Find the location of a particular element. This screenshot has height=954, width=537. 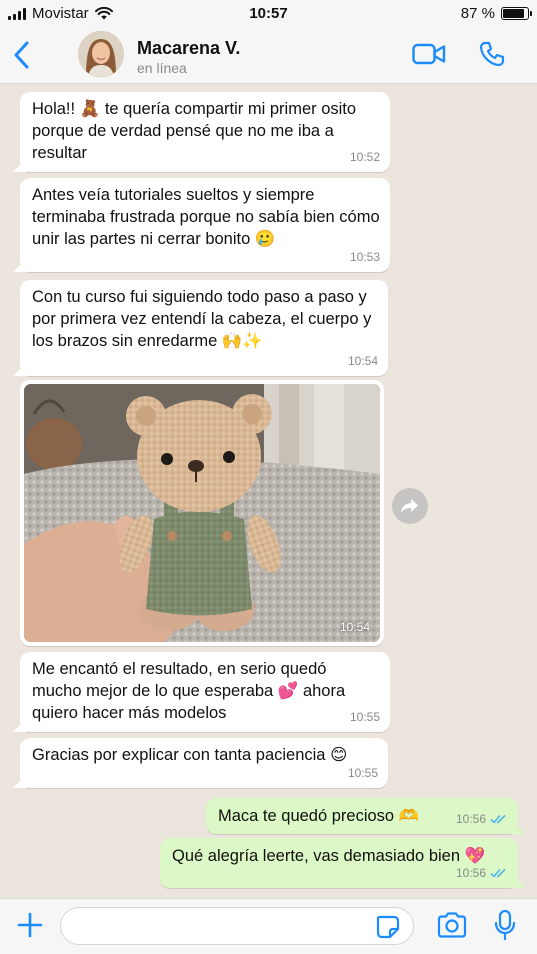

camera-icon is located at coordinates (452, 925).